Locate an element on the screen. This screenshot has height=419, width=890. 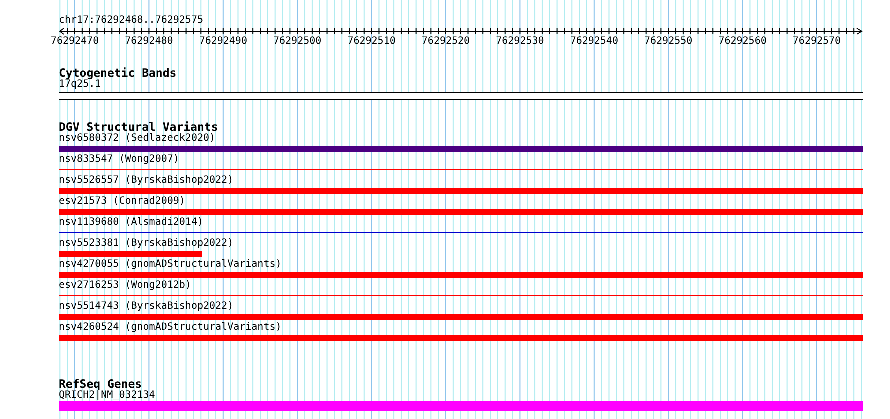
axis-label: 76292520 is located at coordinates (446, 41).